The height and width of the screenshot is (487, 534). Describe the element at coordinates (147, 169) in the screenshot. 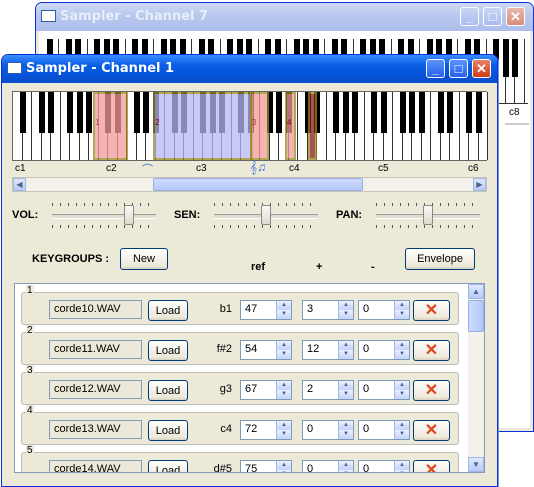

I see `range-icon-left: ⌒` at that location.